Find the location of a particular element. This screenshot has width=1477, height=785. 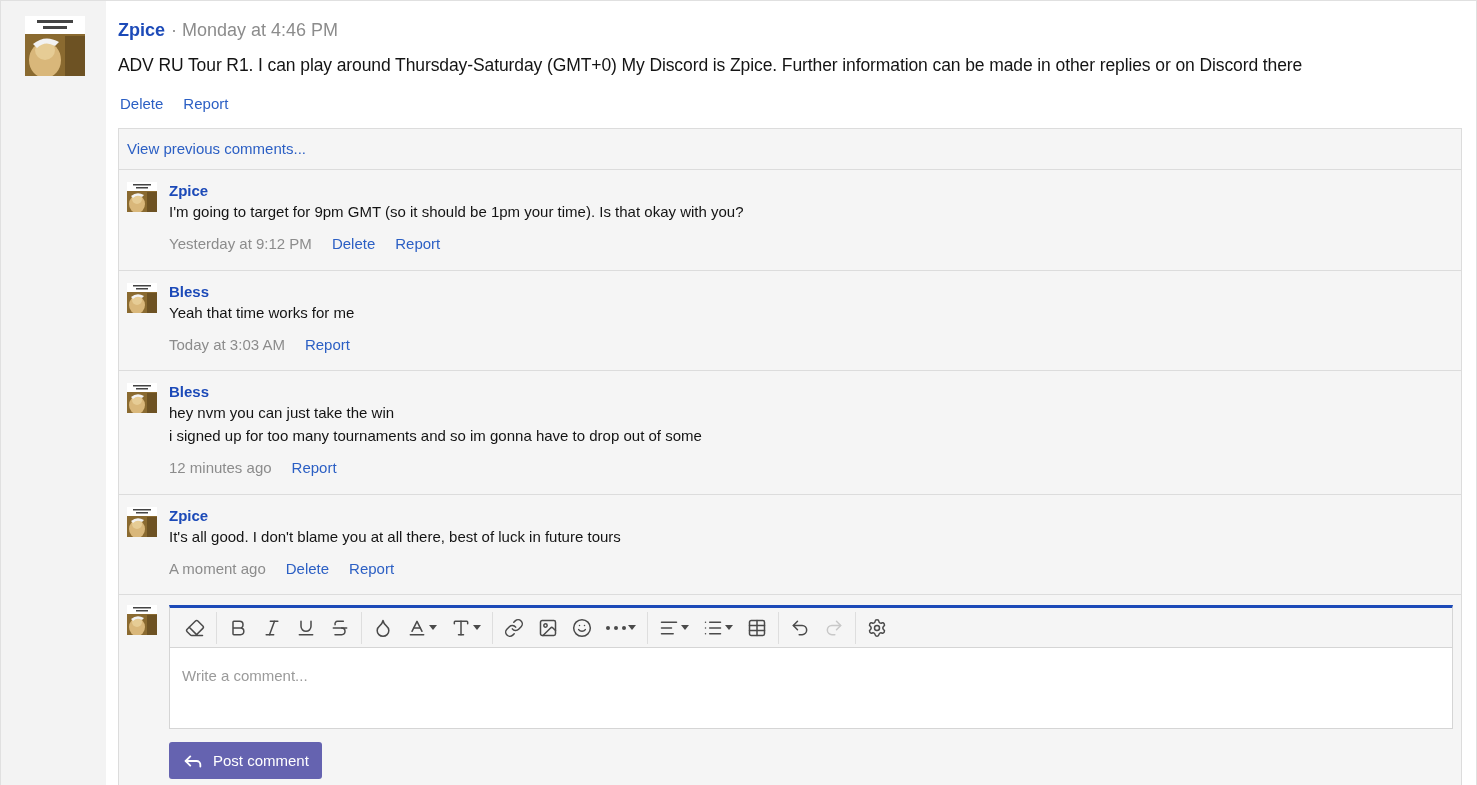

comment-text: I'm going to target for 9pm GMT (so it should be 1pm your time). Is that okay with you? is located at coordinates (456, 212).